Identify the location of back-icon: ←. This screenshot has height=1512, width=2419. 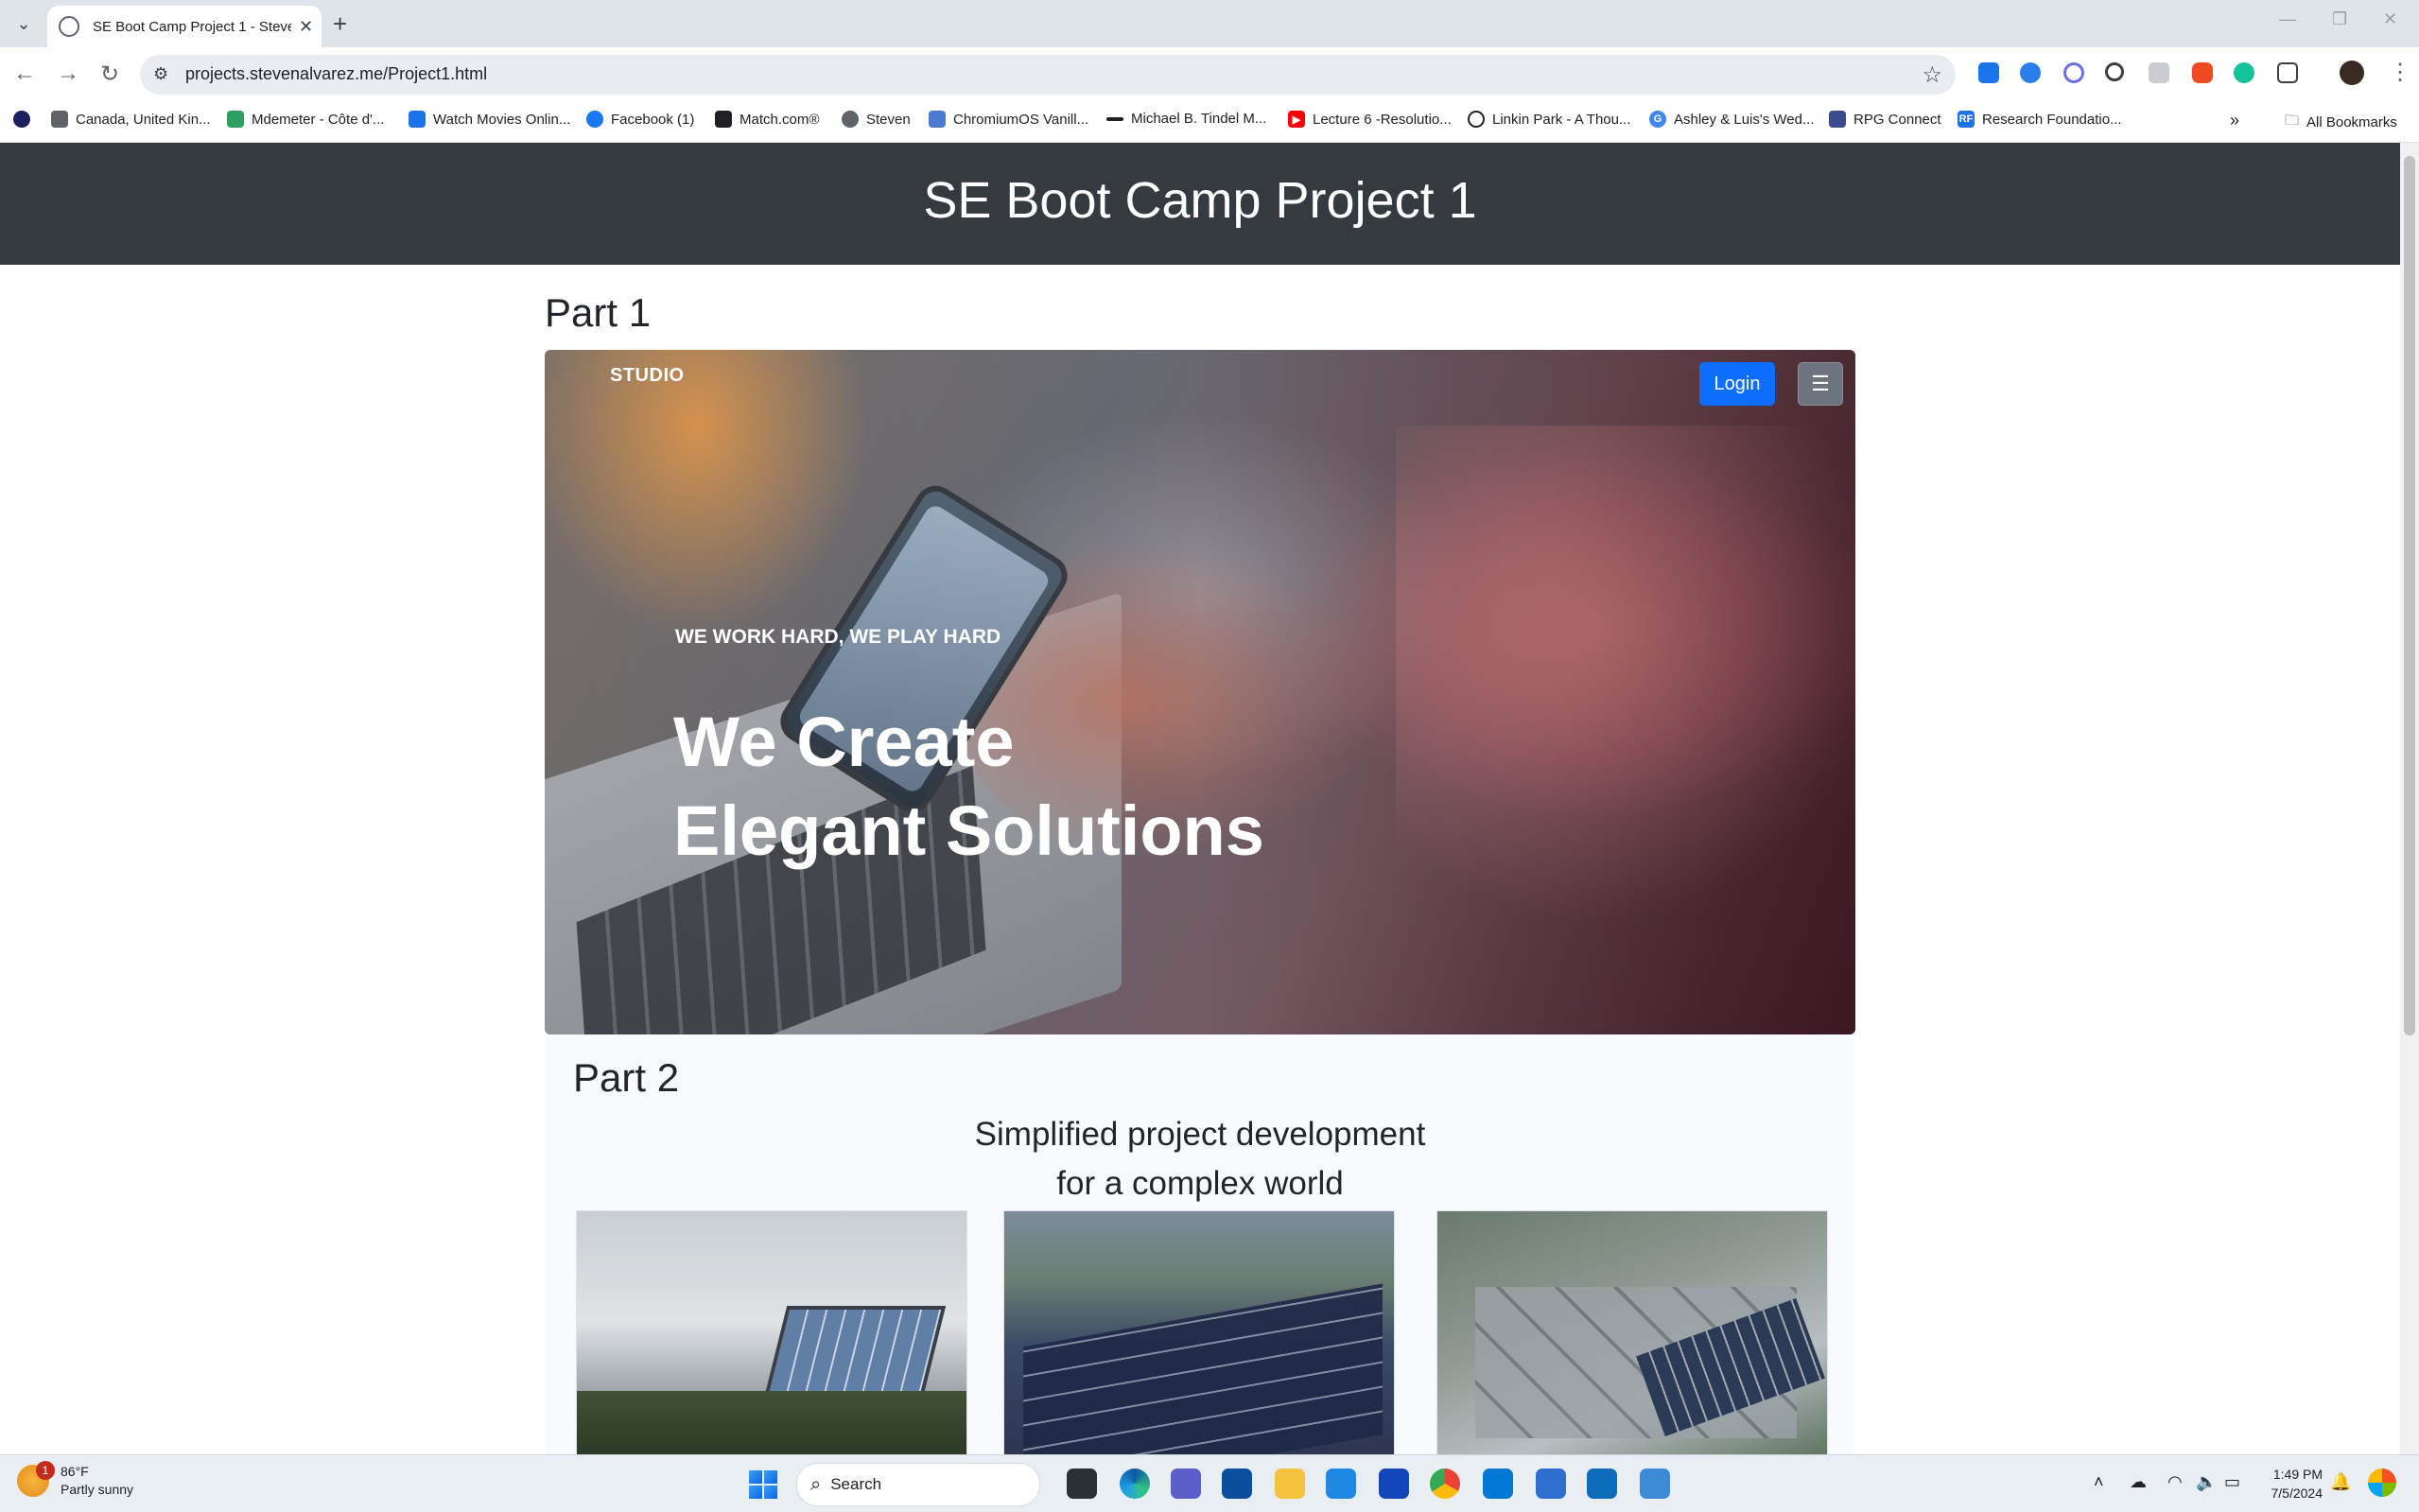
(24, 74).